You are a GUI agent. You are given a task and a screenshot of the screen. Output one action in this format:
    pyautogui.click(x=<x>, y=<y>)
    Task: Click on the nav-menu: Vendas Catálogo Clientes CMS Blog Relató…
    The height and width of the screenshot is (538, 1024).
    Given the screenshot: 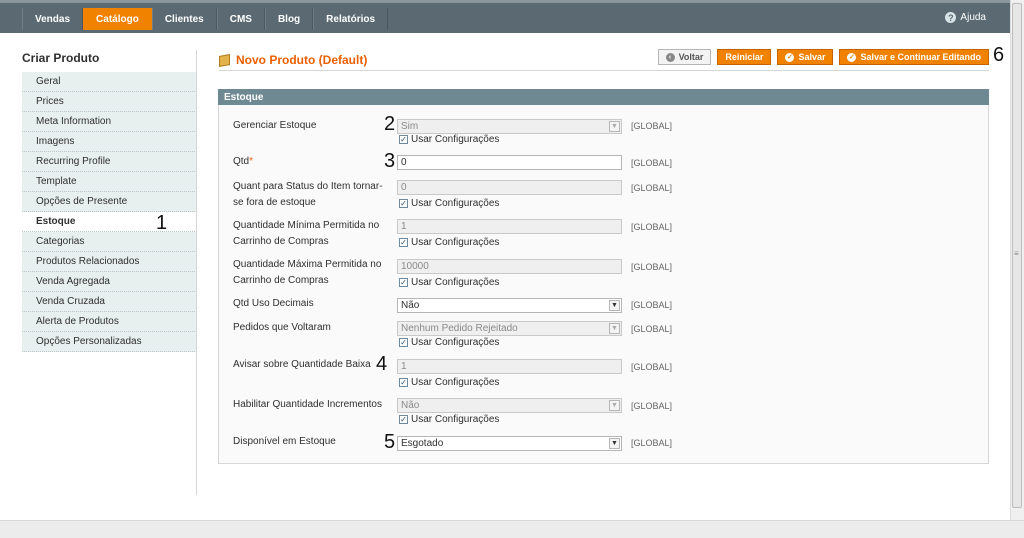 What is the action you would take?
    pyautogui.click(x=205, y=19)
    